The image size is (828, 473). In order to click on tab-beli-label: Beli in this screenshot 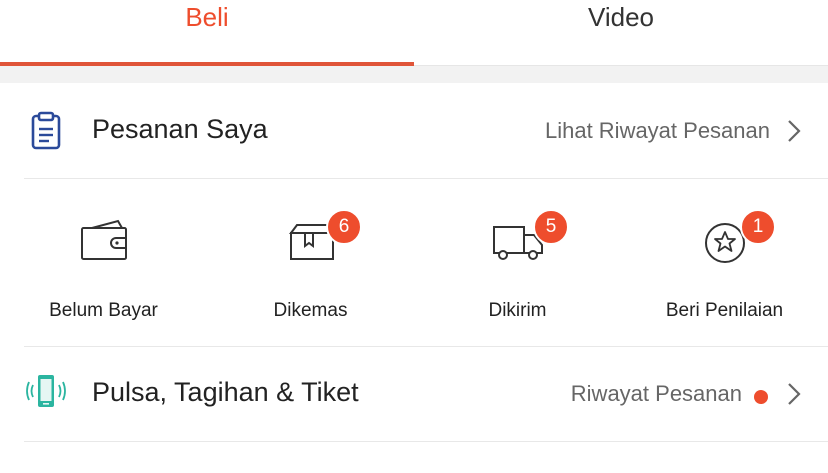, I will do `click(207, 17)`.